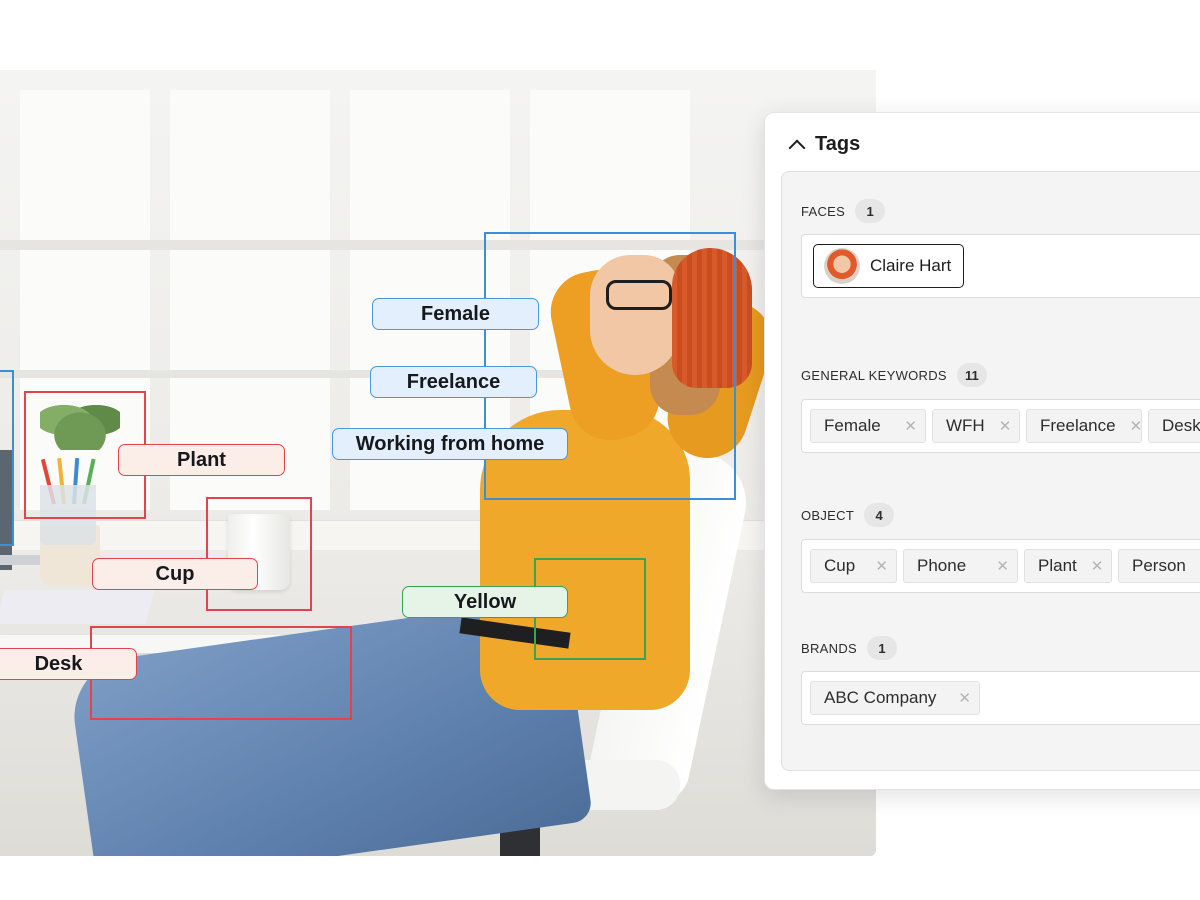 This screenshot has height=900, width=1200. I want to click on chevron-up-icon, so click(797, 147).